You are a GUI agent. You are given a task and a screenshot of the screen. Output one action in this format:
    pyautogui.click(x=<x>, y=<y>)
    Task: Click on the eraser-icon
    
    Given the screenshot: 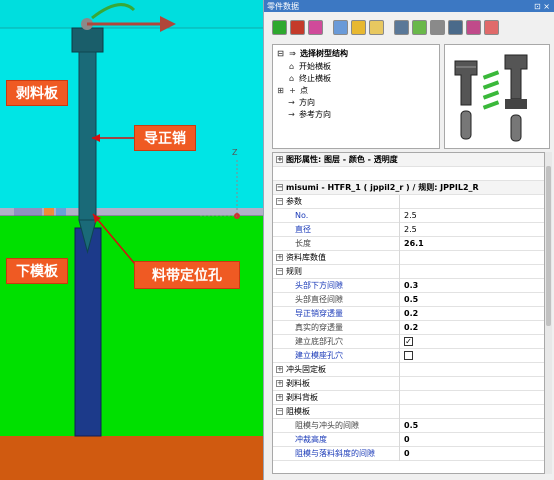 What is the action you would take?
    pyautogui.click(x=315, y=27)
    